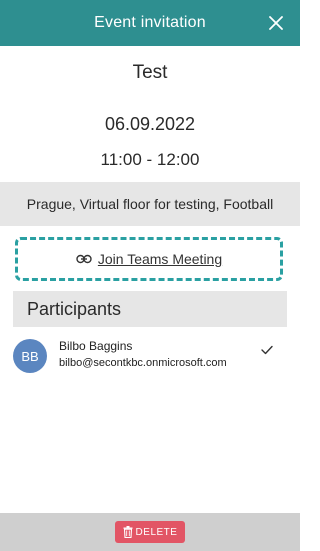 The height and width of the screenshot is (551, 320). Describe the element at coordinates (74, 308) in the screenshot. I see `participants-heading-text: Participants` at that location.